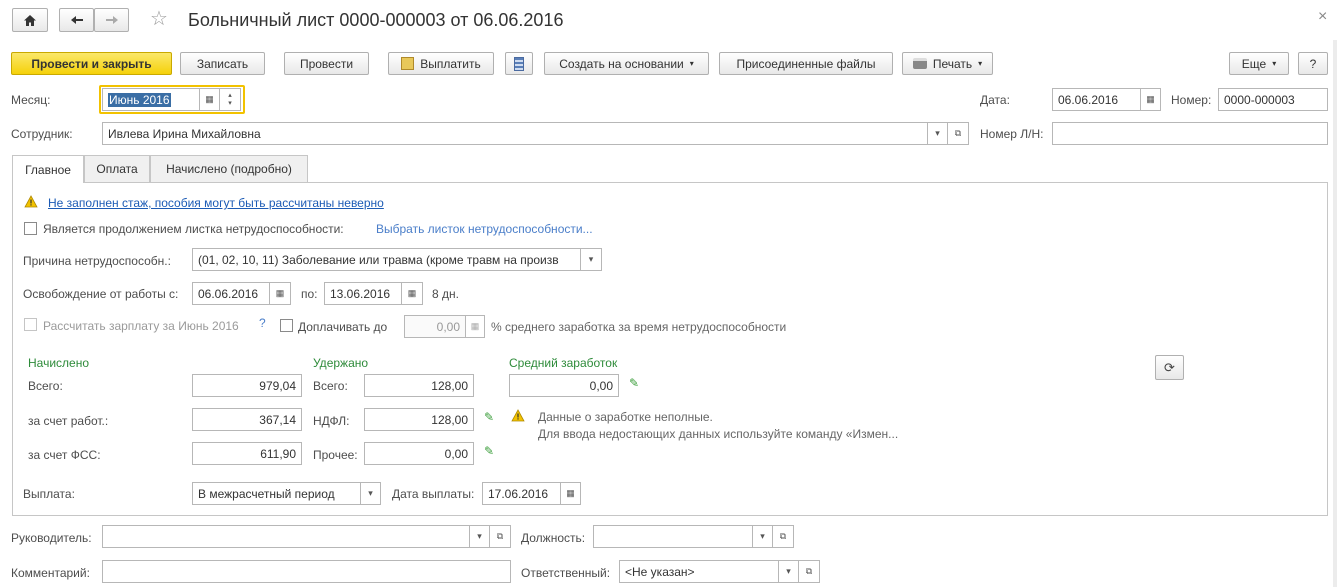 Image resolution: width=1337 pixels, height=587 pixels. I want to click on tab-accrued-detail: Начислено (подробно), so click(229, 168).